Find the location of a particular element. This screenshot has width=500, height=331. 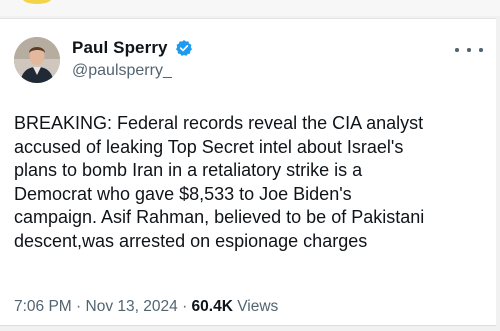

avatar is located at coordinates (37, 60).